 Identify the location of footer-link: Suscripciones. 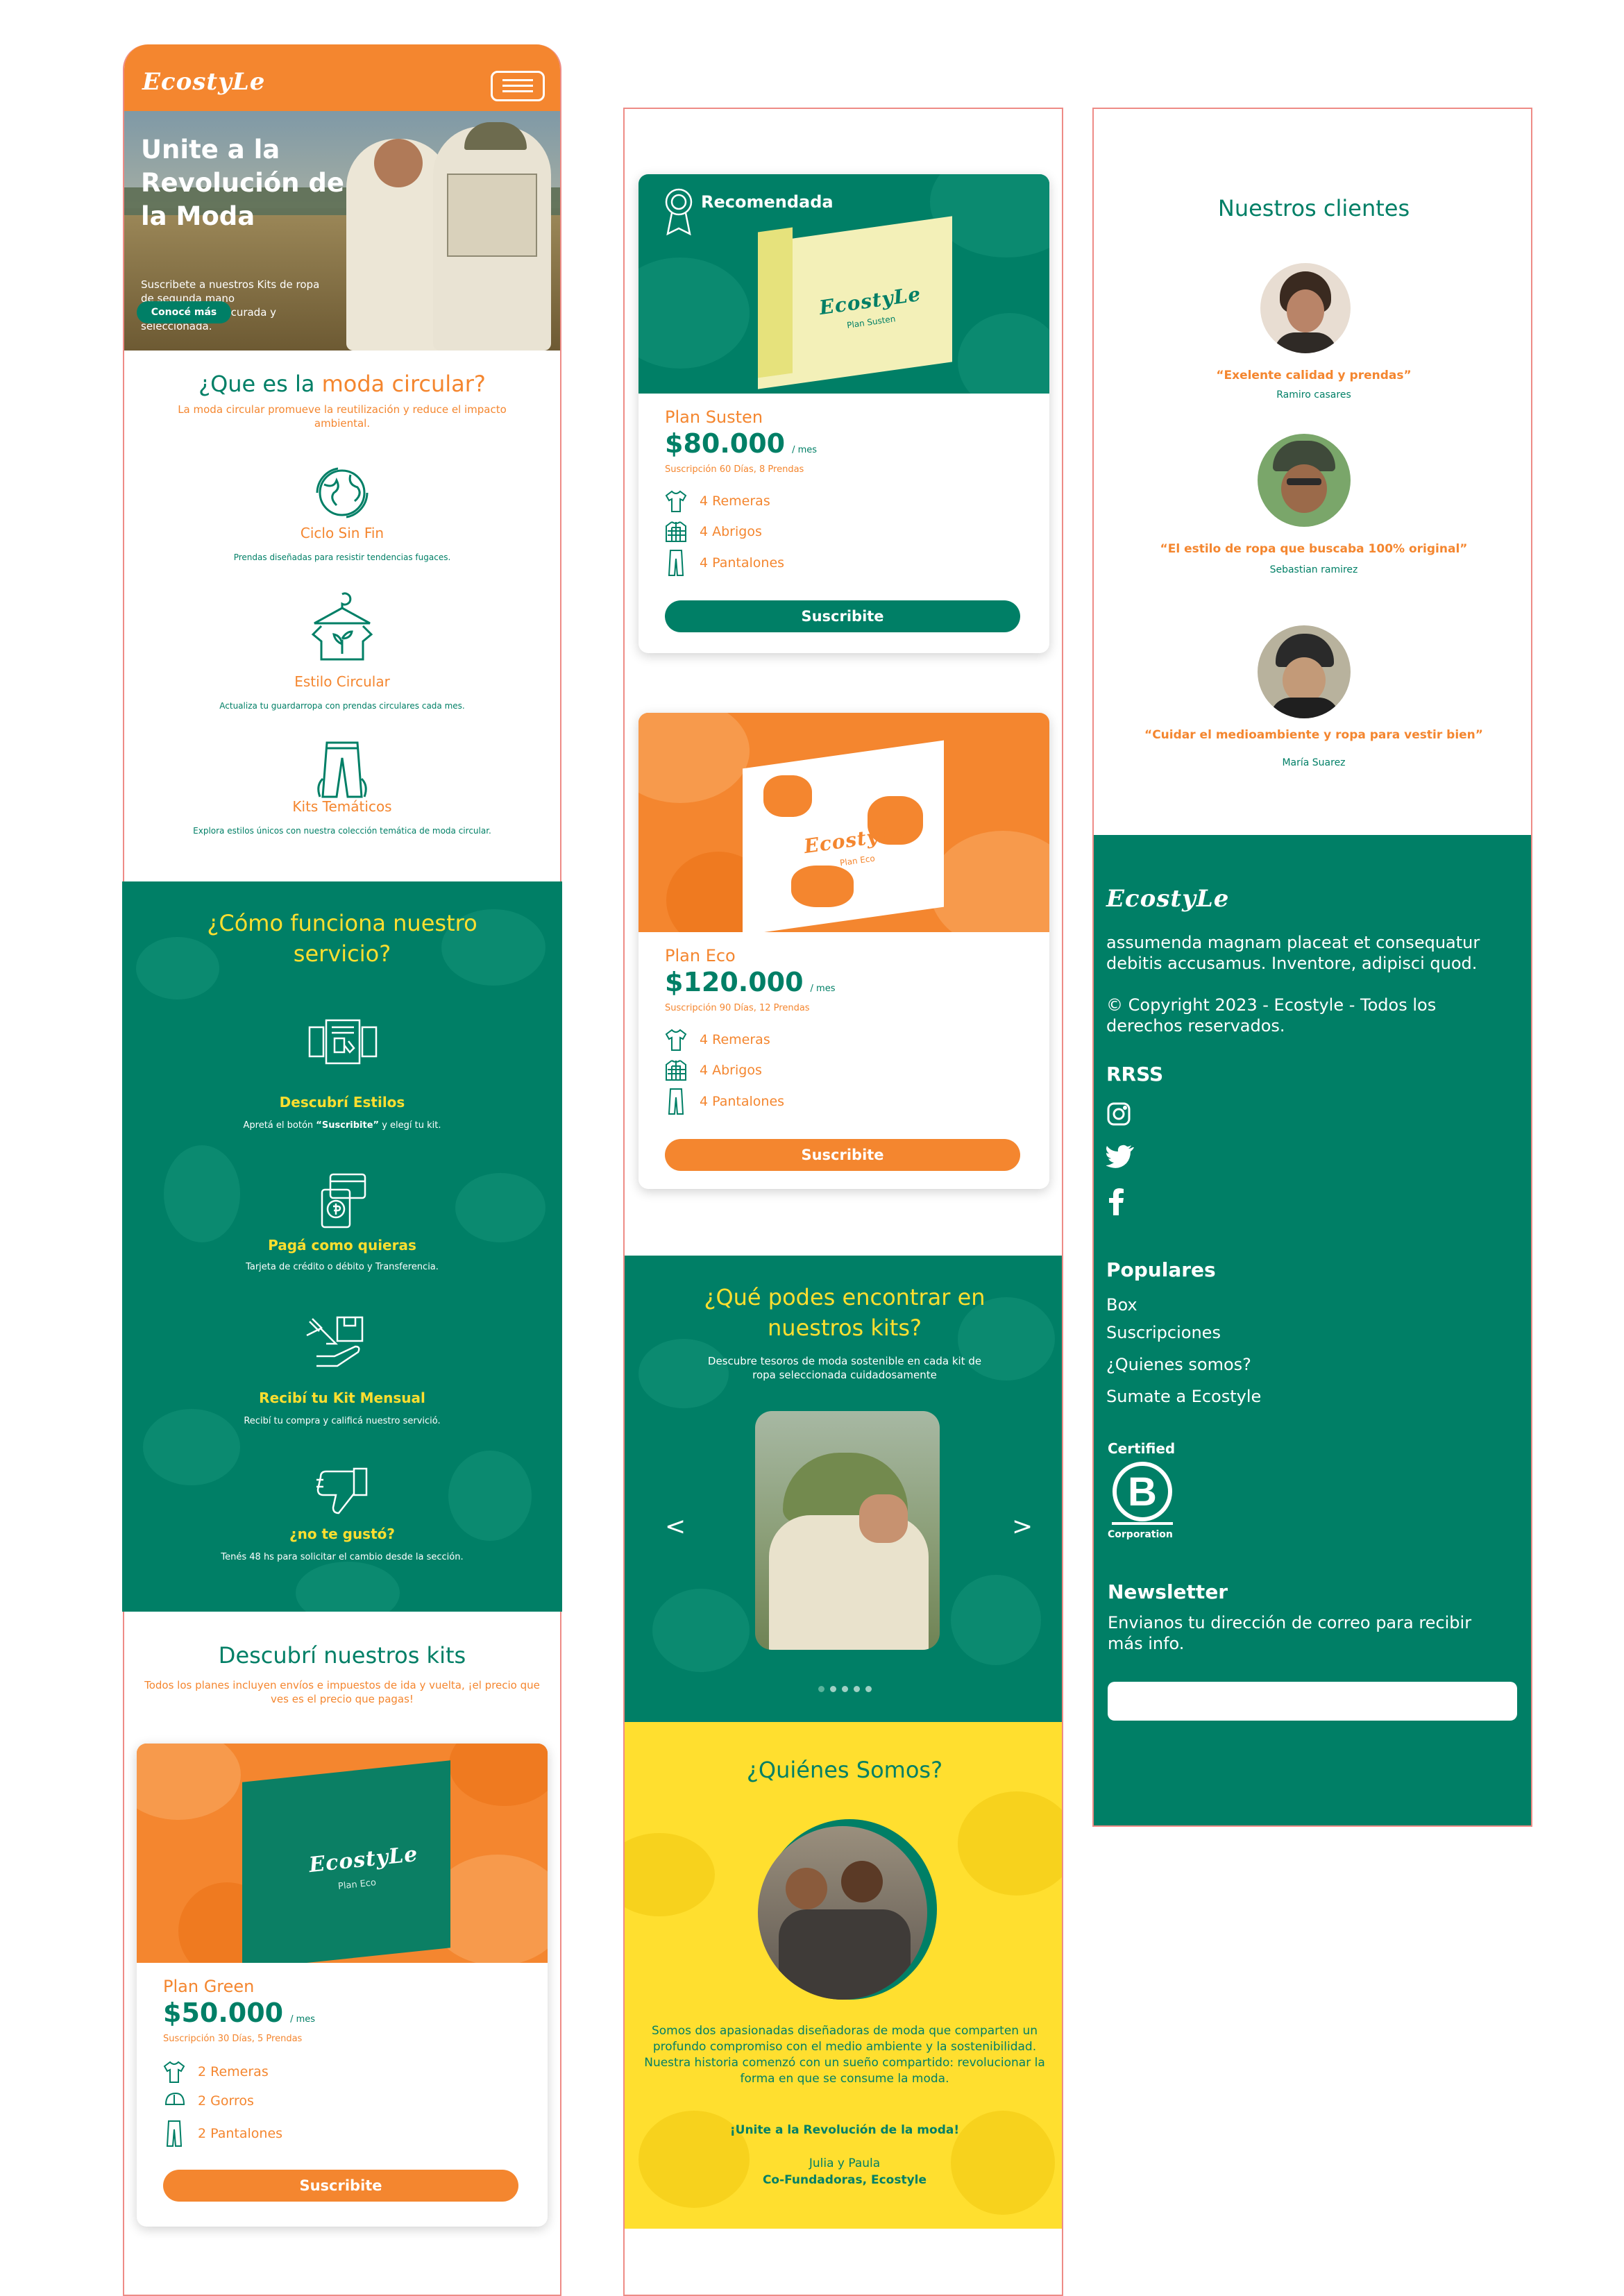
(1163, 1333).